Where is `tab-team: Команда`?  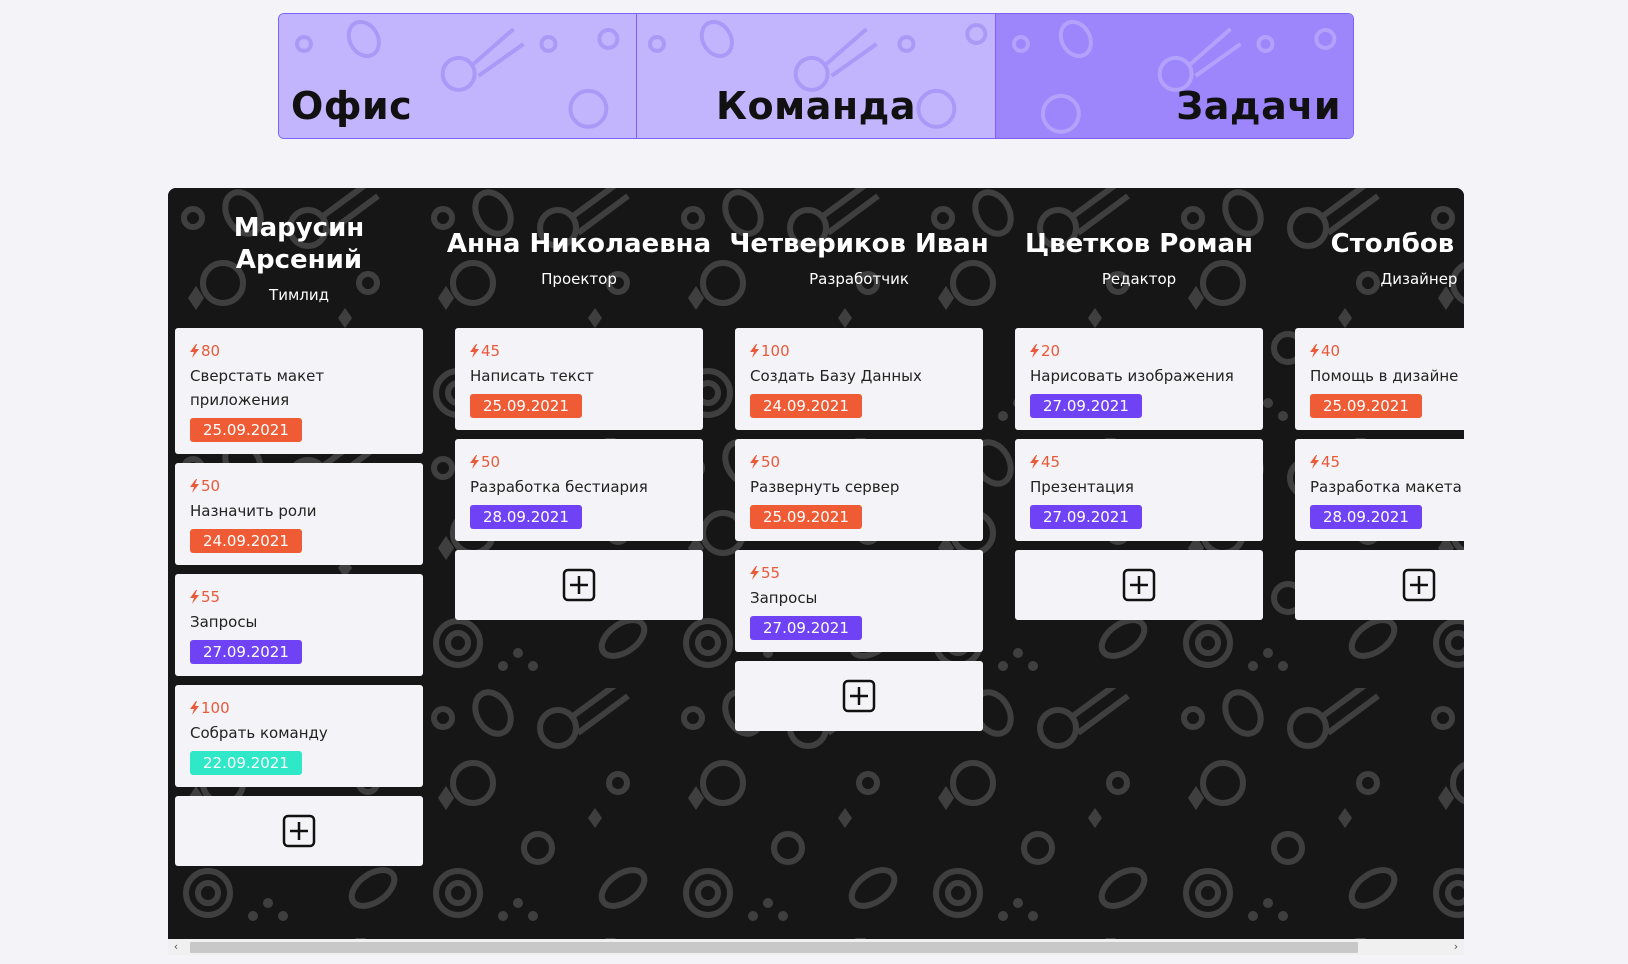
tab-team: Команда is located at coordinates (815, 76).